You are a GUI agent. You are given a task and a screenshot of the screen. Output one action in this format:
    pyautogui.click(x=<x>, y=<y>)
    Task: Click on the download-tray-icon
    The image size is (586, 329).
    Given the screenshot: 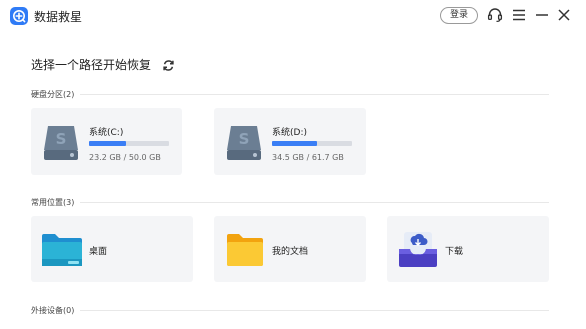 What is the action you would take?
    pyautogui.click(x=418, y=251)
    